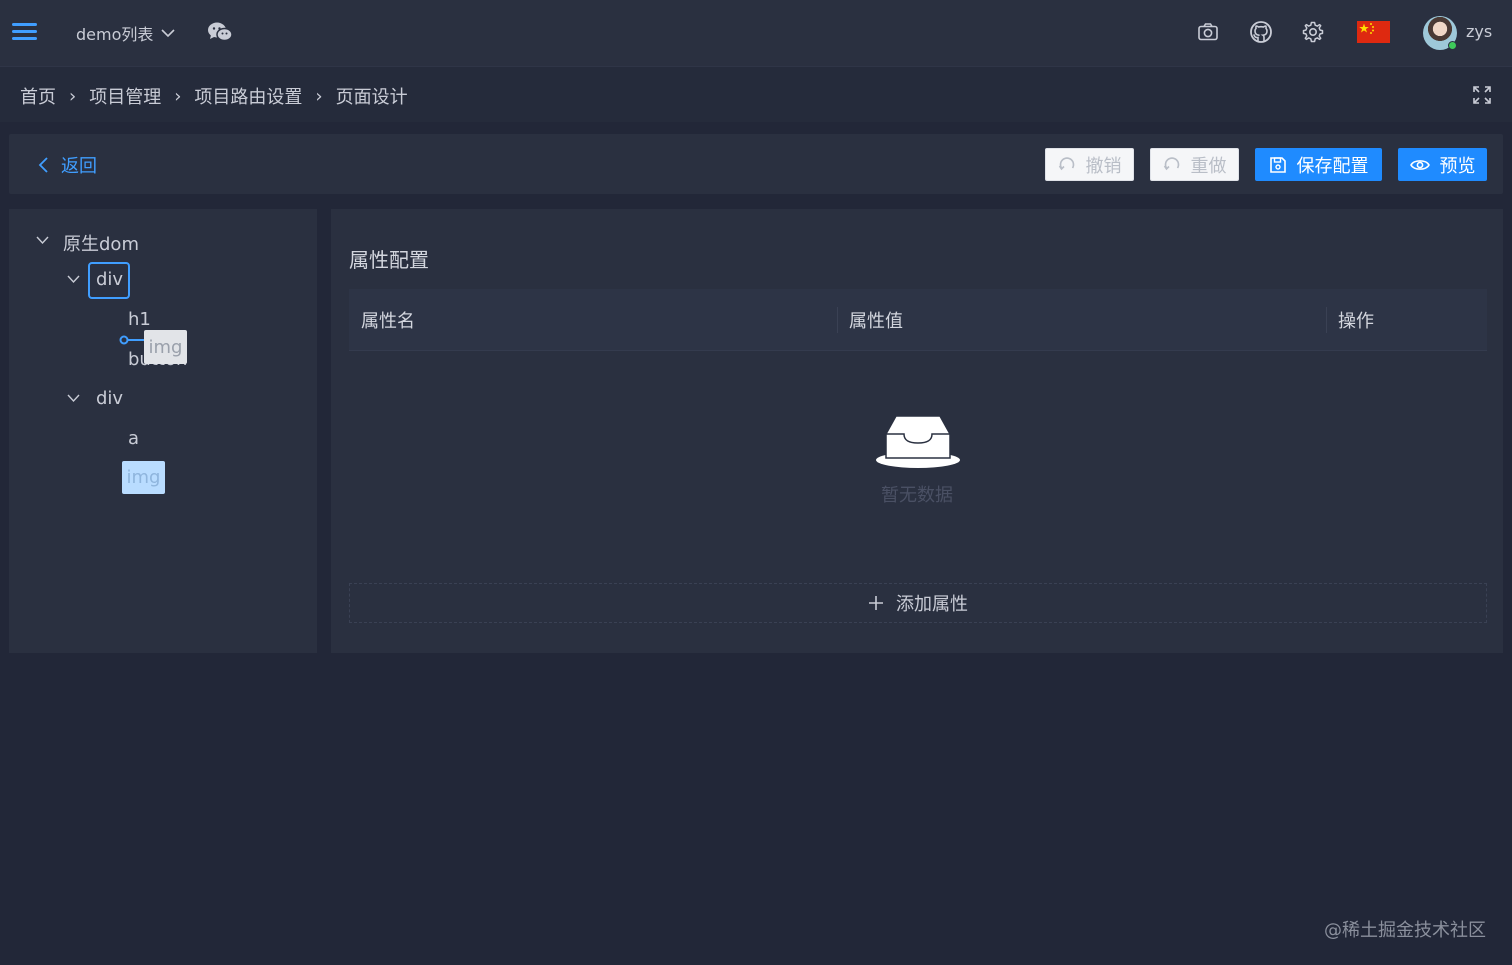 The width and height of the screenshot is (1512, 965). I want to click on tree-node-label: h1, so click(139, 319).